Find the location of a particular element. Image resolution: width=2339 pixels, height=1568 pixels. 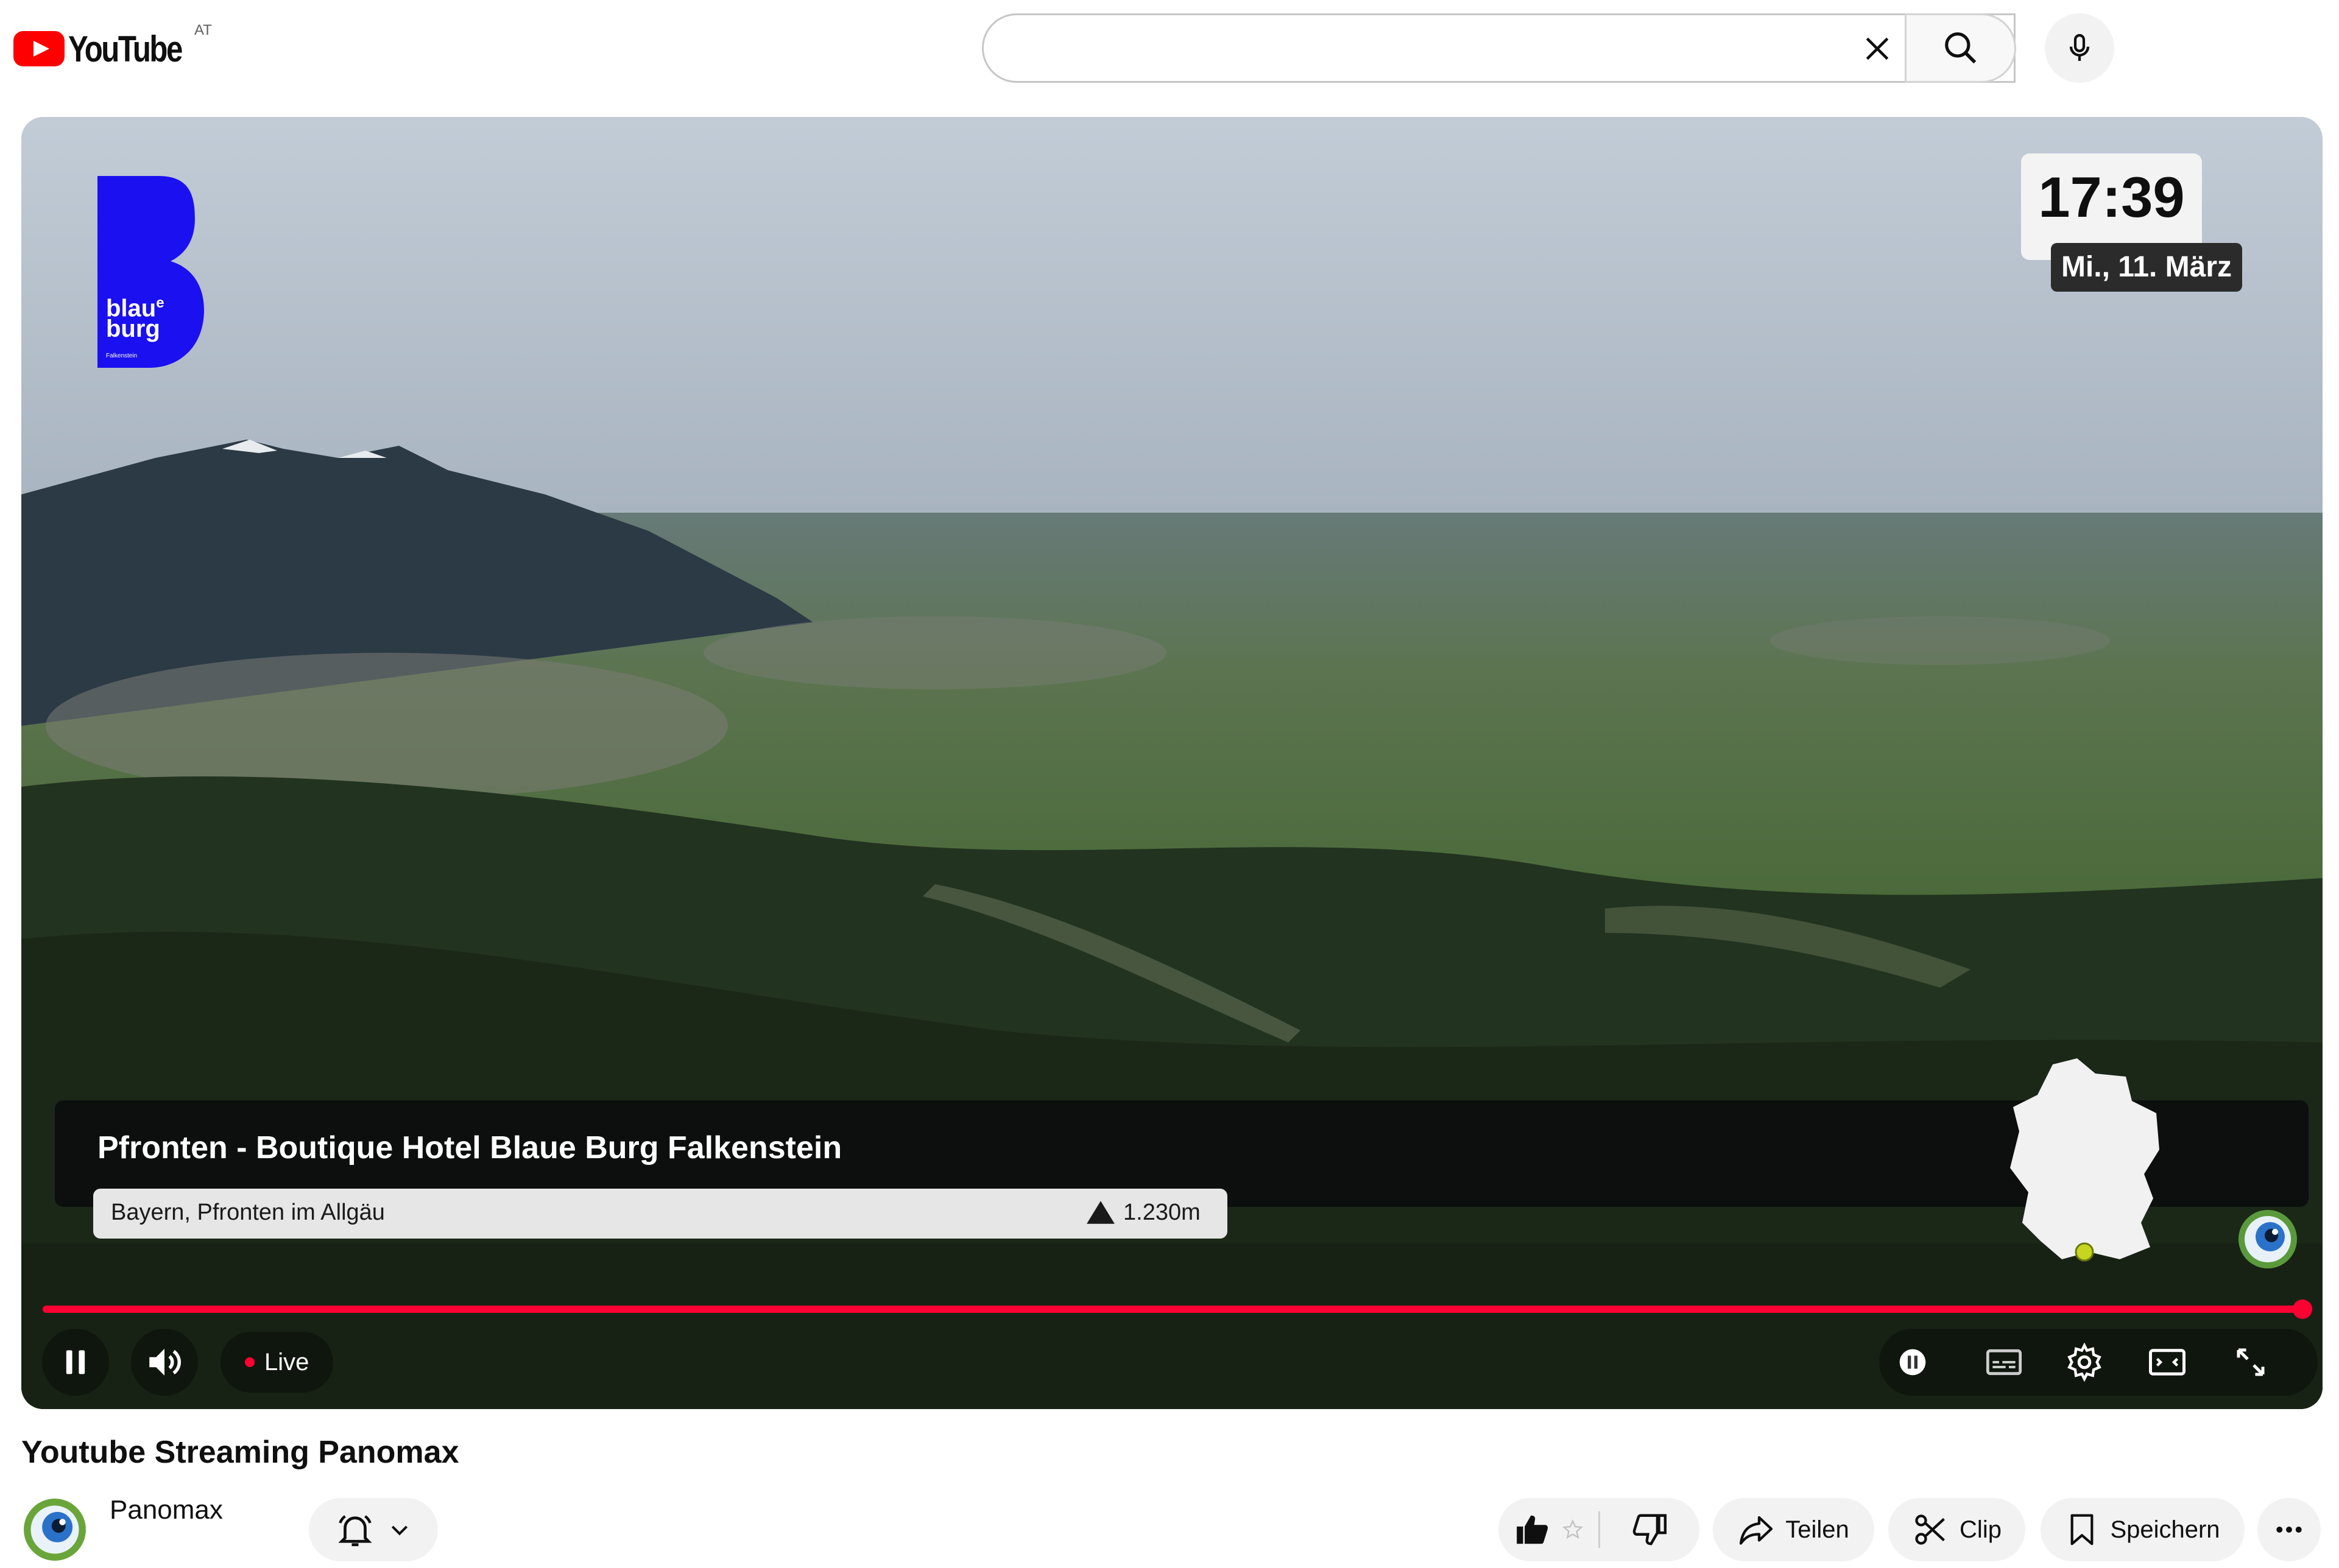

settings-button is located at coordinates (2084, 1363).